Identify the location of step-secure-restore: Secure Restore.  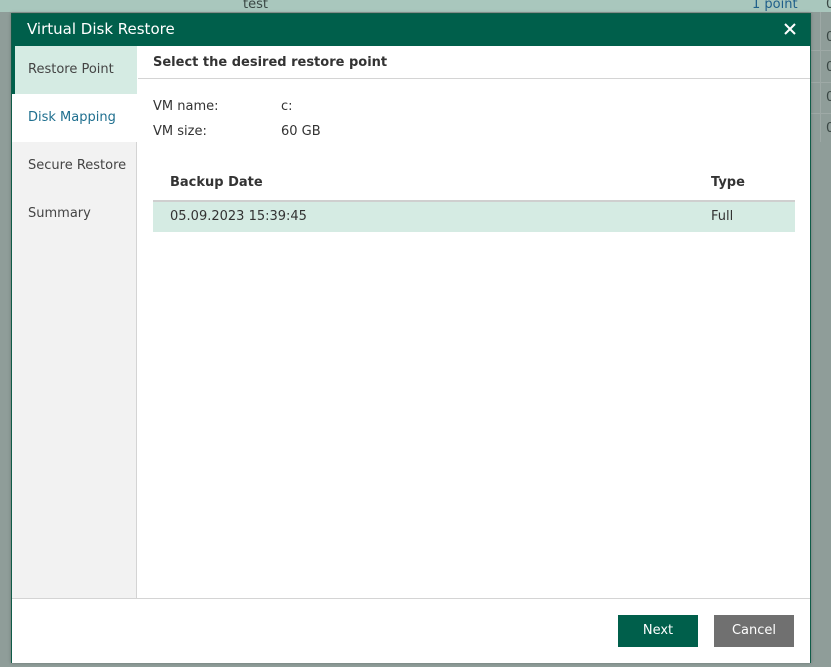
(74, 166).